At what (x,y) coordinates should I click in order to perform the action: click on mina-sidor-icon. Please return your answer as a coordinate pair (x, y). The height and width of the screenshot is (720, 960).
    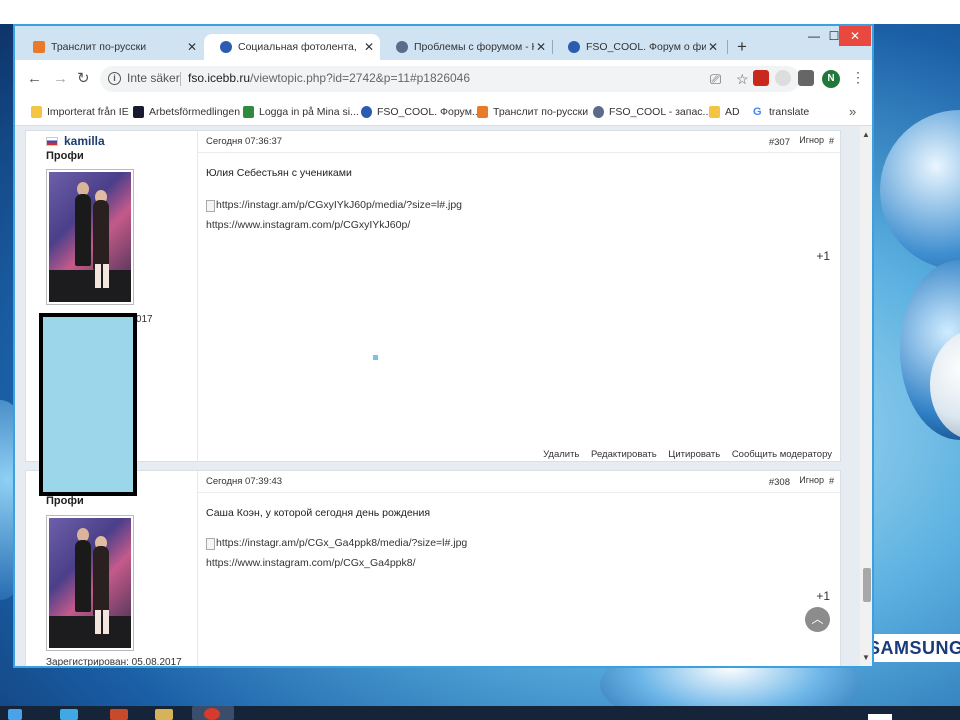
    Looking at the image, I should click on (248, 112).